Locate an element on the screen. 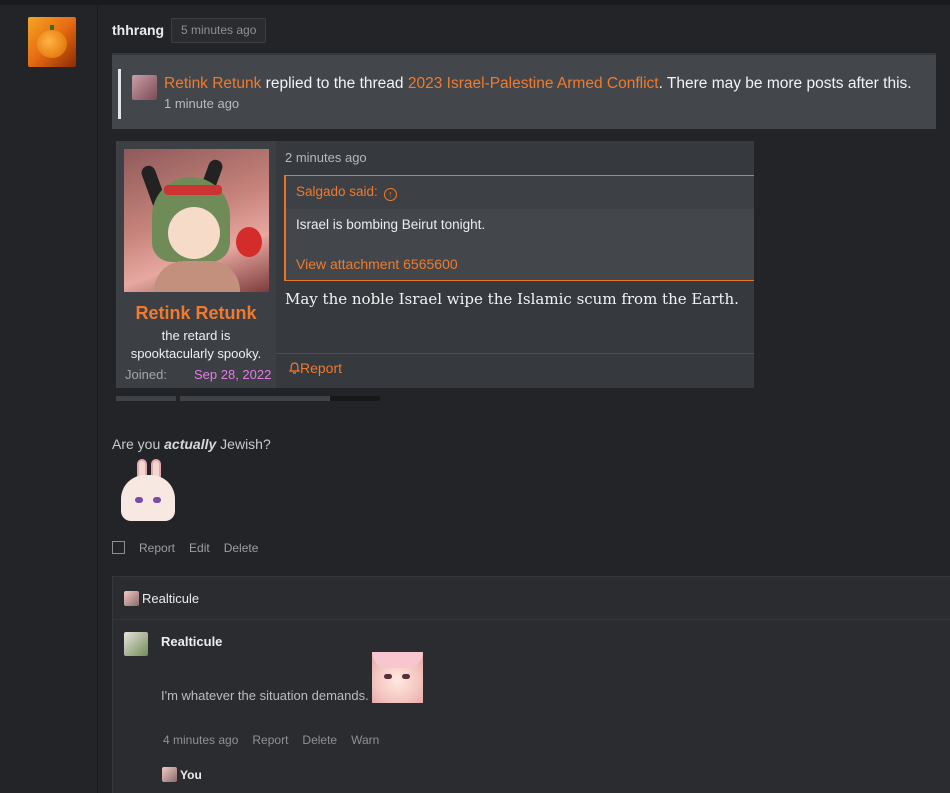 This screenshot has height=793, width=950. card-report-label: Report is located at coordinates (321, 368).